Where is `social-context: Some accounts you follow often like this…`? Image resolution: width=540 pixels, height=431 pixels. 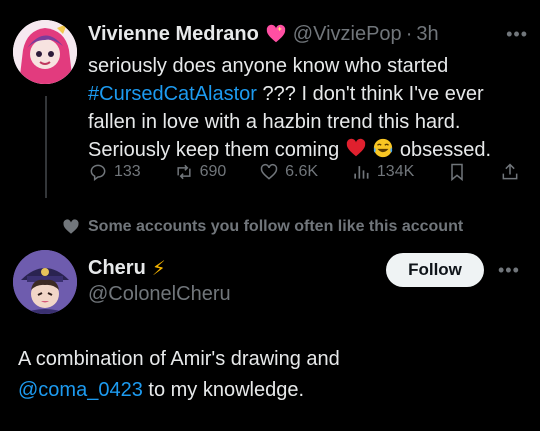 social-context: Some accounts you follow often like this… is located at coordinates (262, 227).